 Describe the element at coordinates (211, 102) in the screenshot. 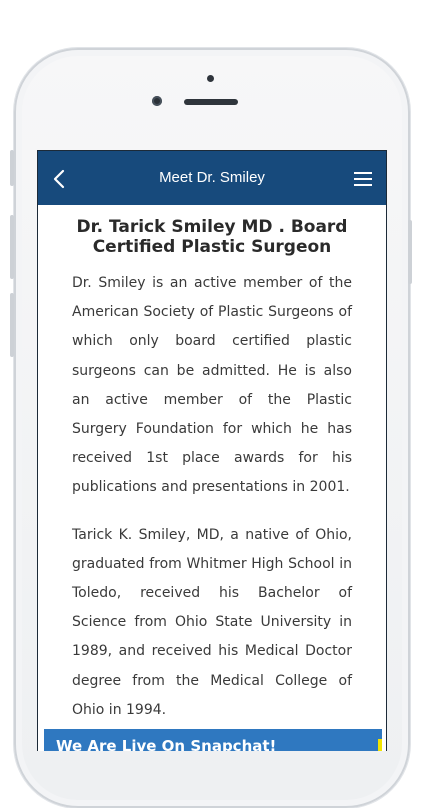

I see `earpiece-speaker` at that location.